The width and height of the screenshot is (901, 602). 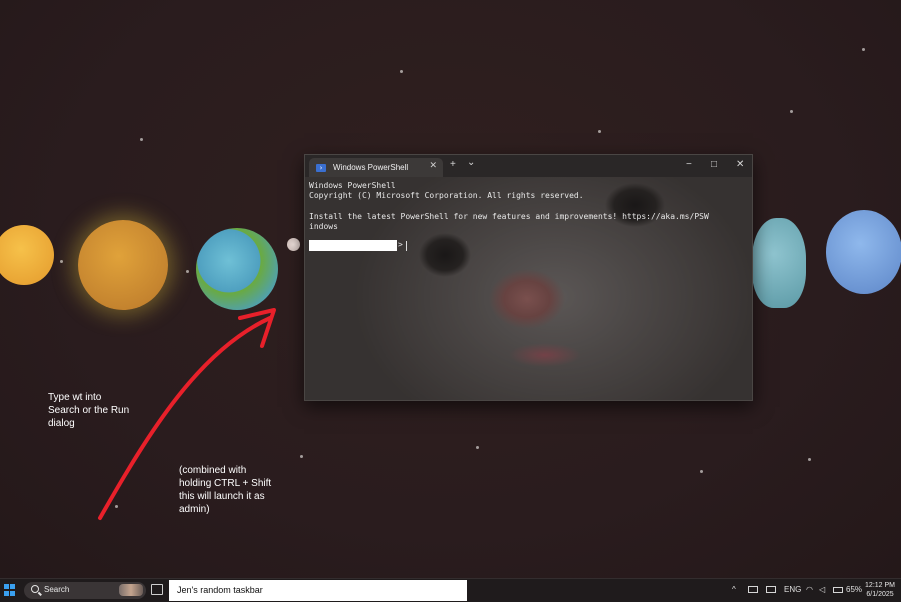 I want to click on tab-dropdown-icon: ⌄, so click(x=471, y=162).